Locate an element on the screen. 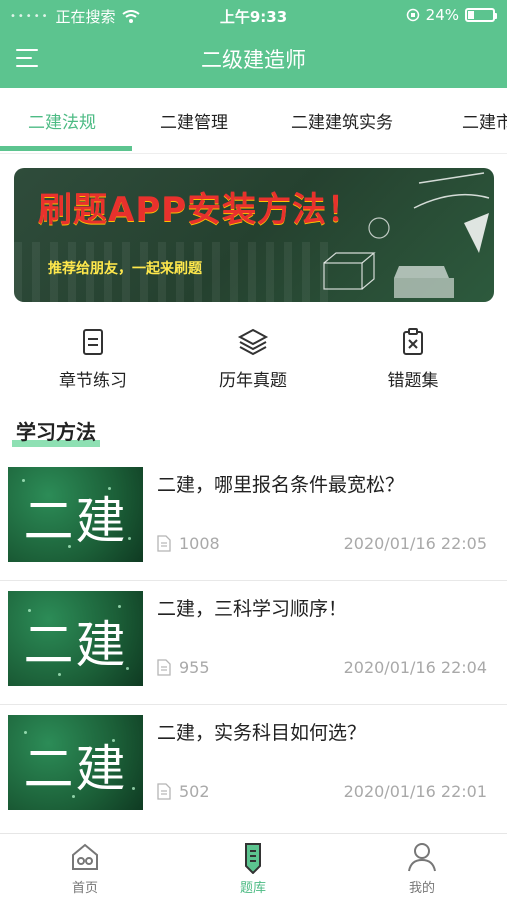  article-item: 二建 二建，哪里报名条件最宽松？ 1008 2020/01/16 22:05 is located at coordinates (253, 519).